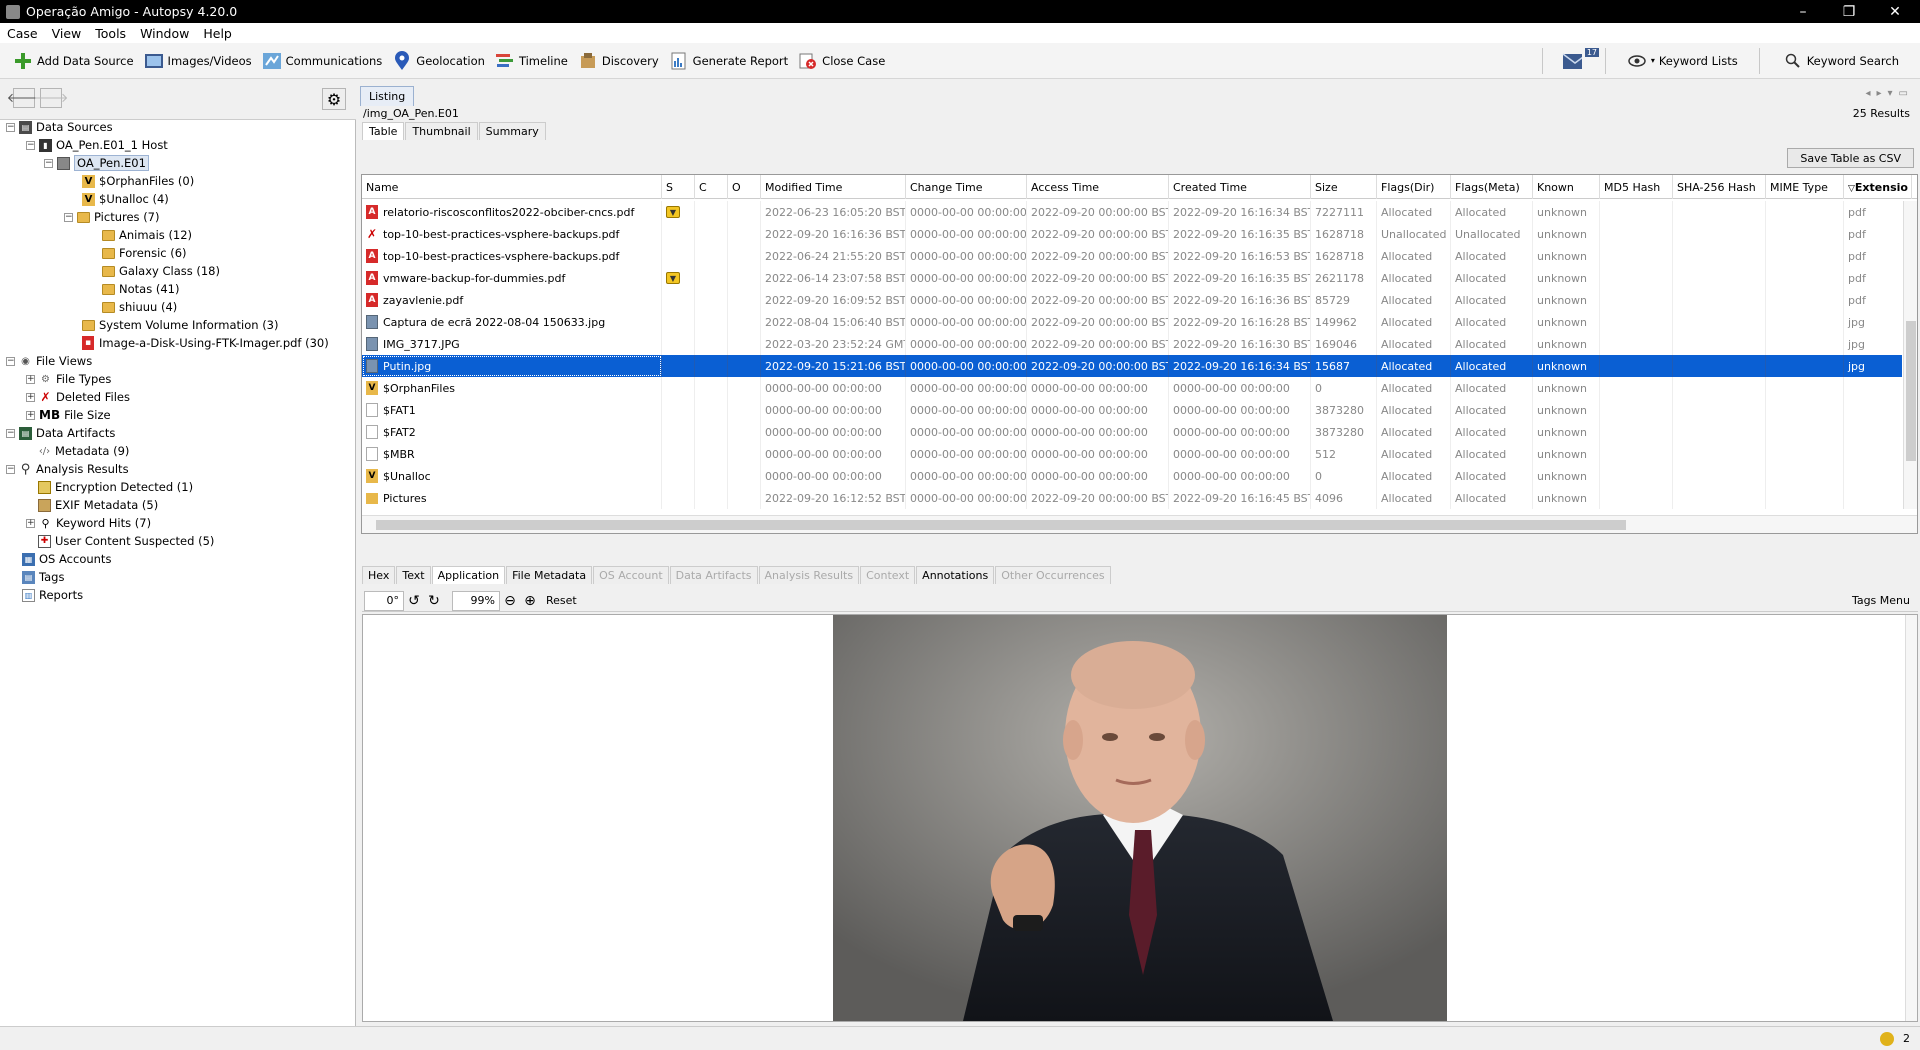 The image size is (1920, 1050). Describe the element at coordinates (1492, 187) in the screenshot. I see `col-header-flags-meta: Flags(Meta)` at that location.